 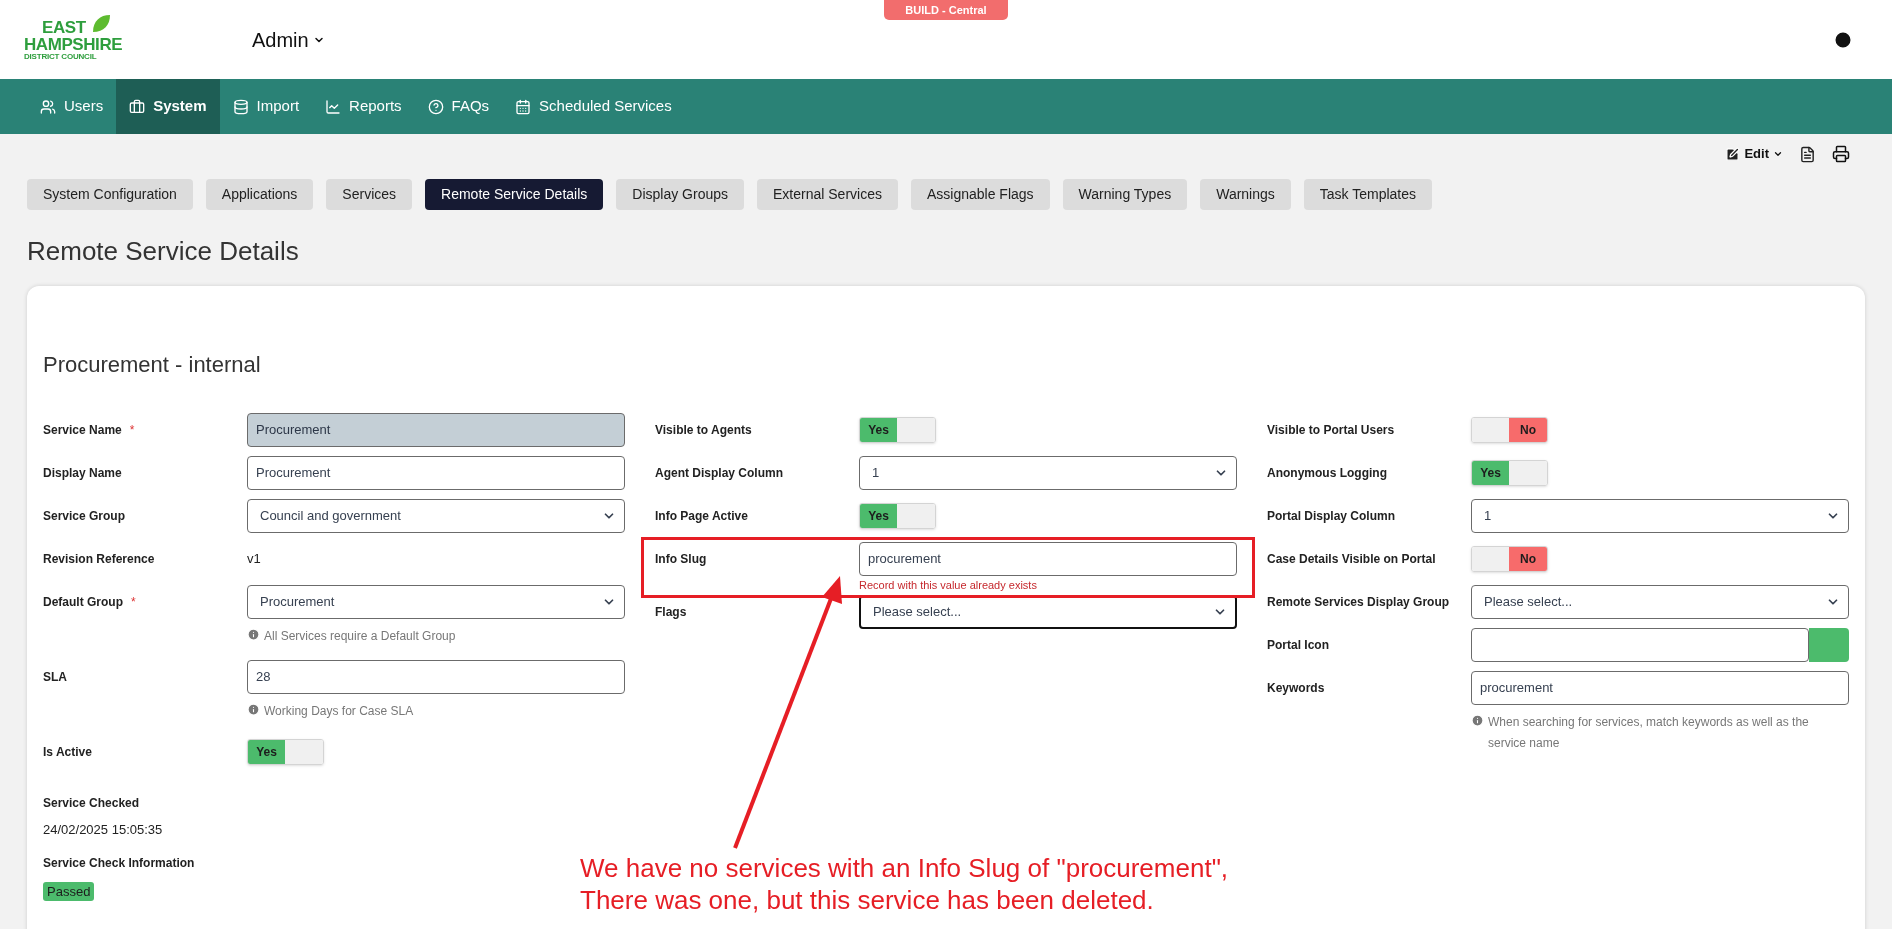 What do you see at coordinates (163, 251) in the screenshot?
I see `page-title: Remote Service Details` at bounding box center [163, 251].